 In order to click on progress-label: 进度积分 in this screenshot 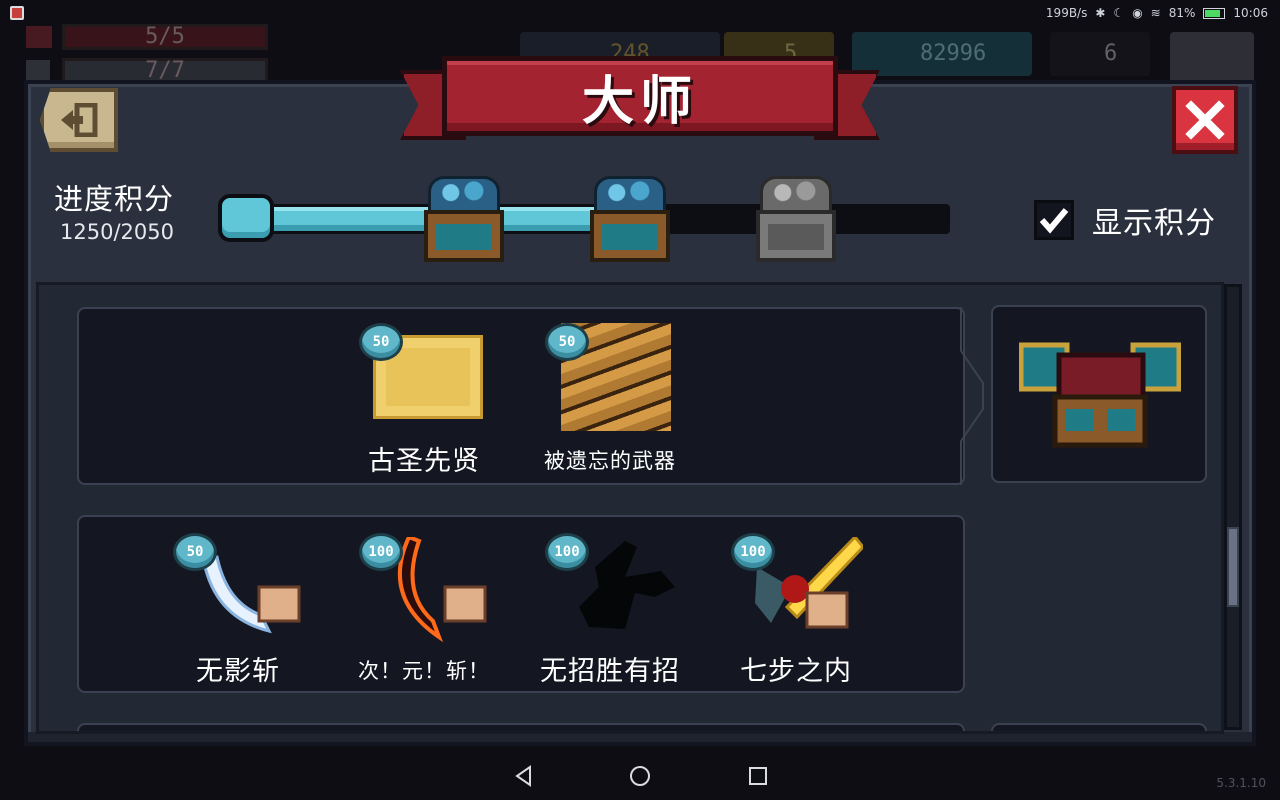, I will do `click(114, 199)`.